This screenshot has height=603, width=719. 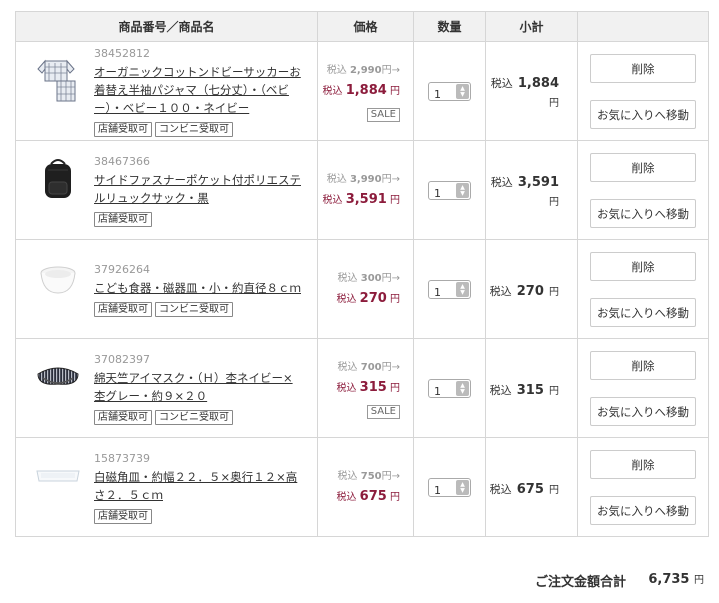 What do you see at coordinates (58, 80) in the screenshot?
I see `pajama-icon` at bounding box center [58, 80].